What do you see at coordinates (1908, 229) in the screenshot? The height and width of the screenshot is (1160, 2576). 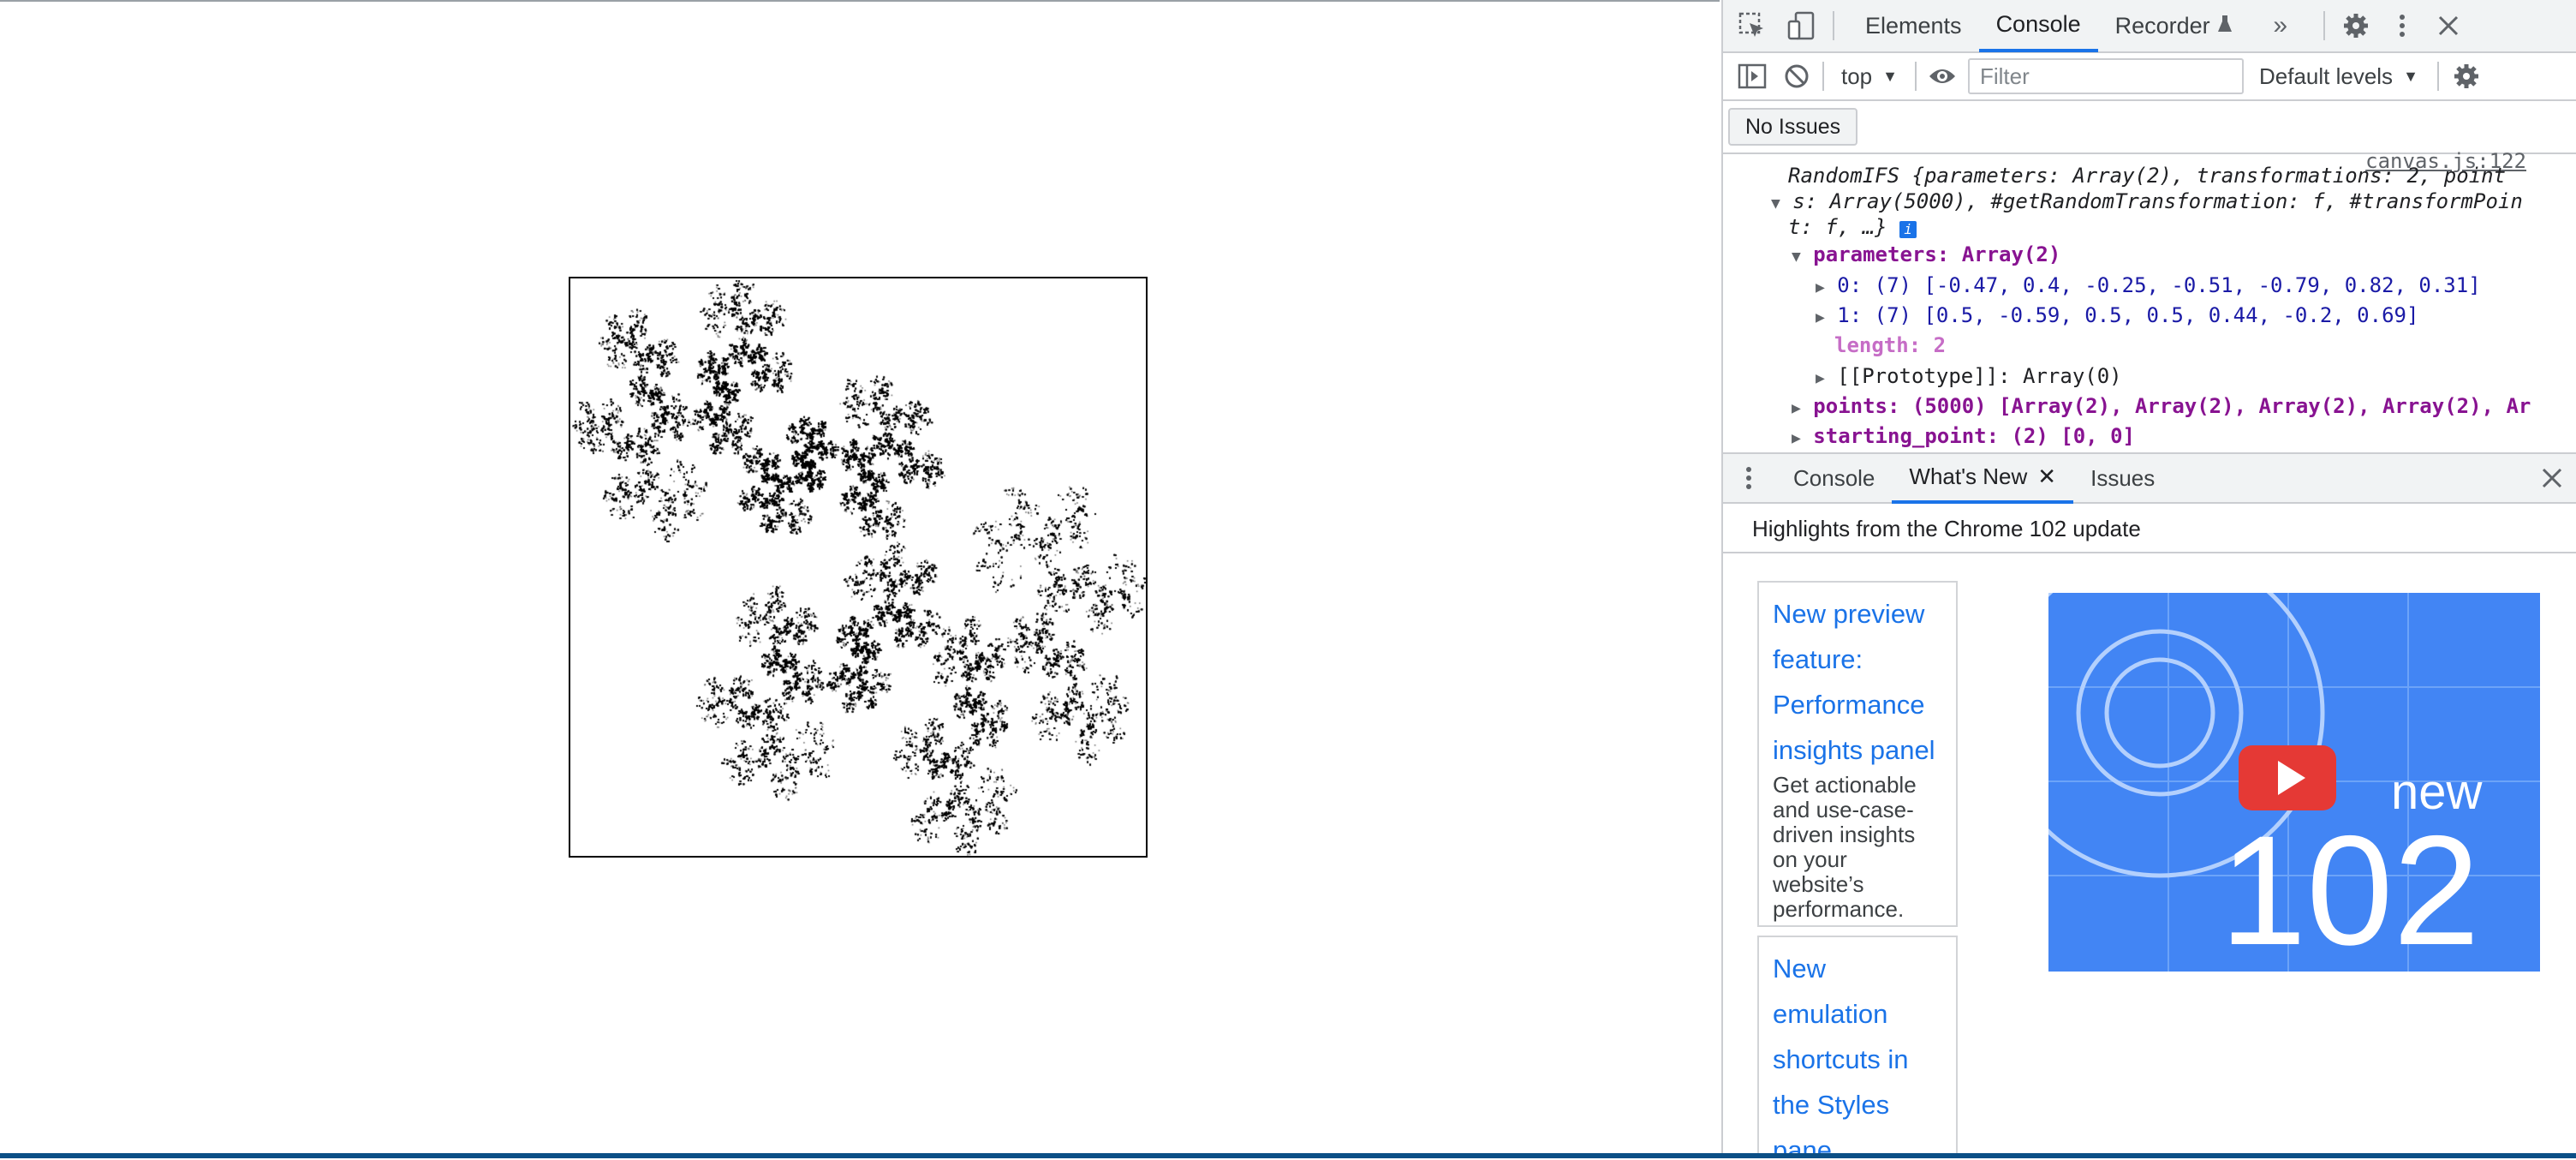 I see `info-badge-icon: i` at bounding box center [1908, 229].